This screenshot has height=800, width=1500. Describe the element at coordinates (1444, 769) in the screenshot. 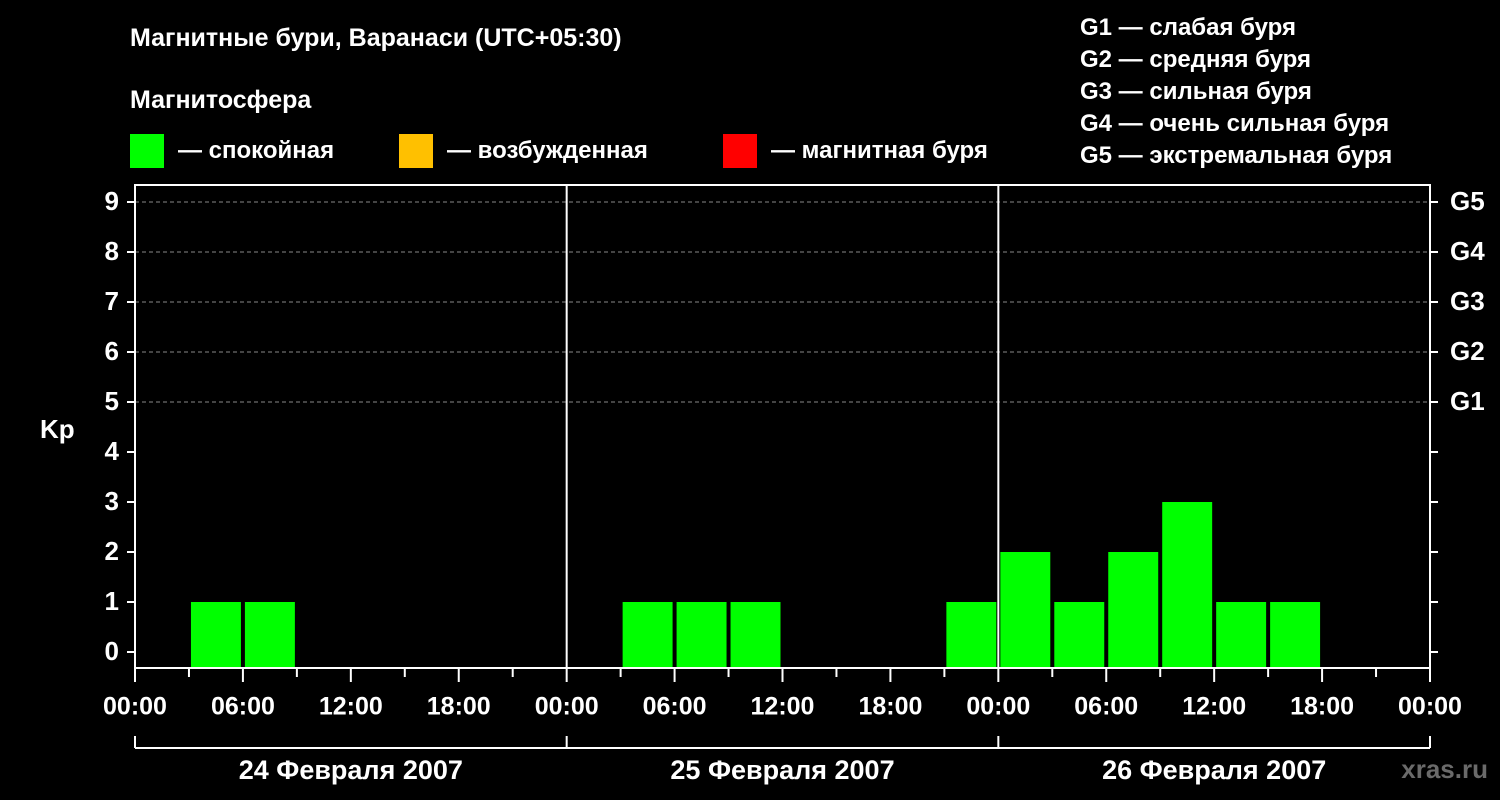

I see `watermark: xras.ru` at that location.